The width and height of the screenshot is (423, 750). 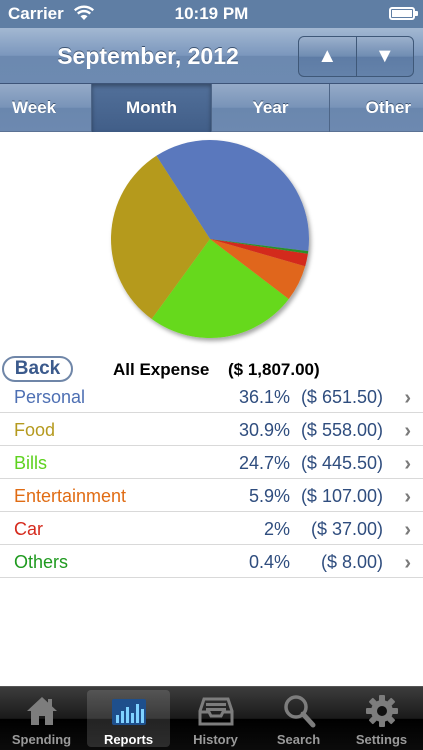 I want to click on status-time: 10:19 PM, so click(x=211, y=13).